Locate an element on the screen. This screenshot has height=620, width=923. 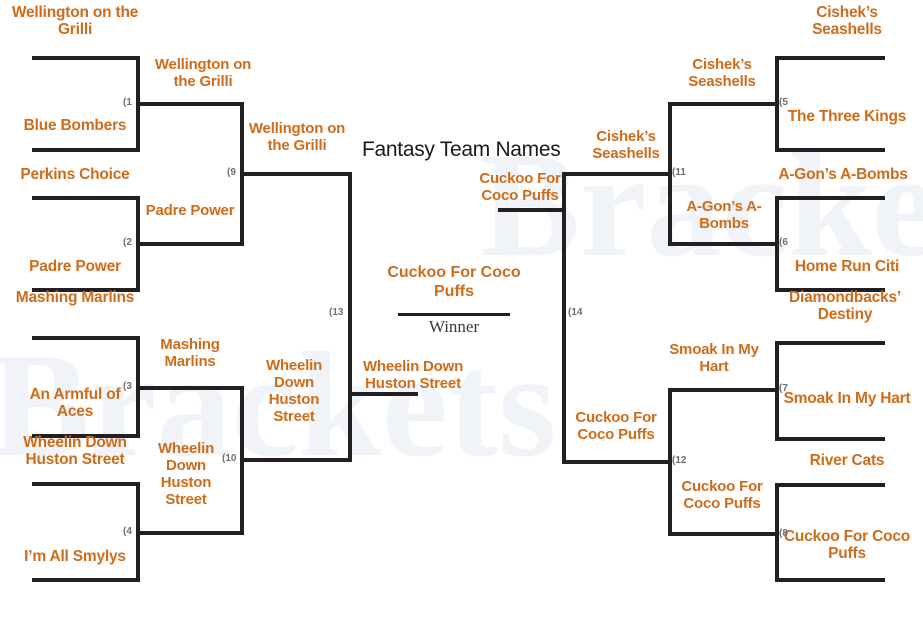
game-number-2: (2 is located at coordinates (127, 242).